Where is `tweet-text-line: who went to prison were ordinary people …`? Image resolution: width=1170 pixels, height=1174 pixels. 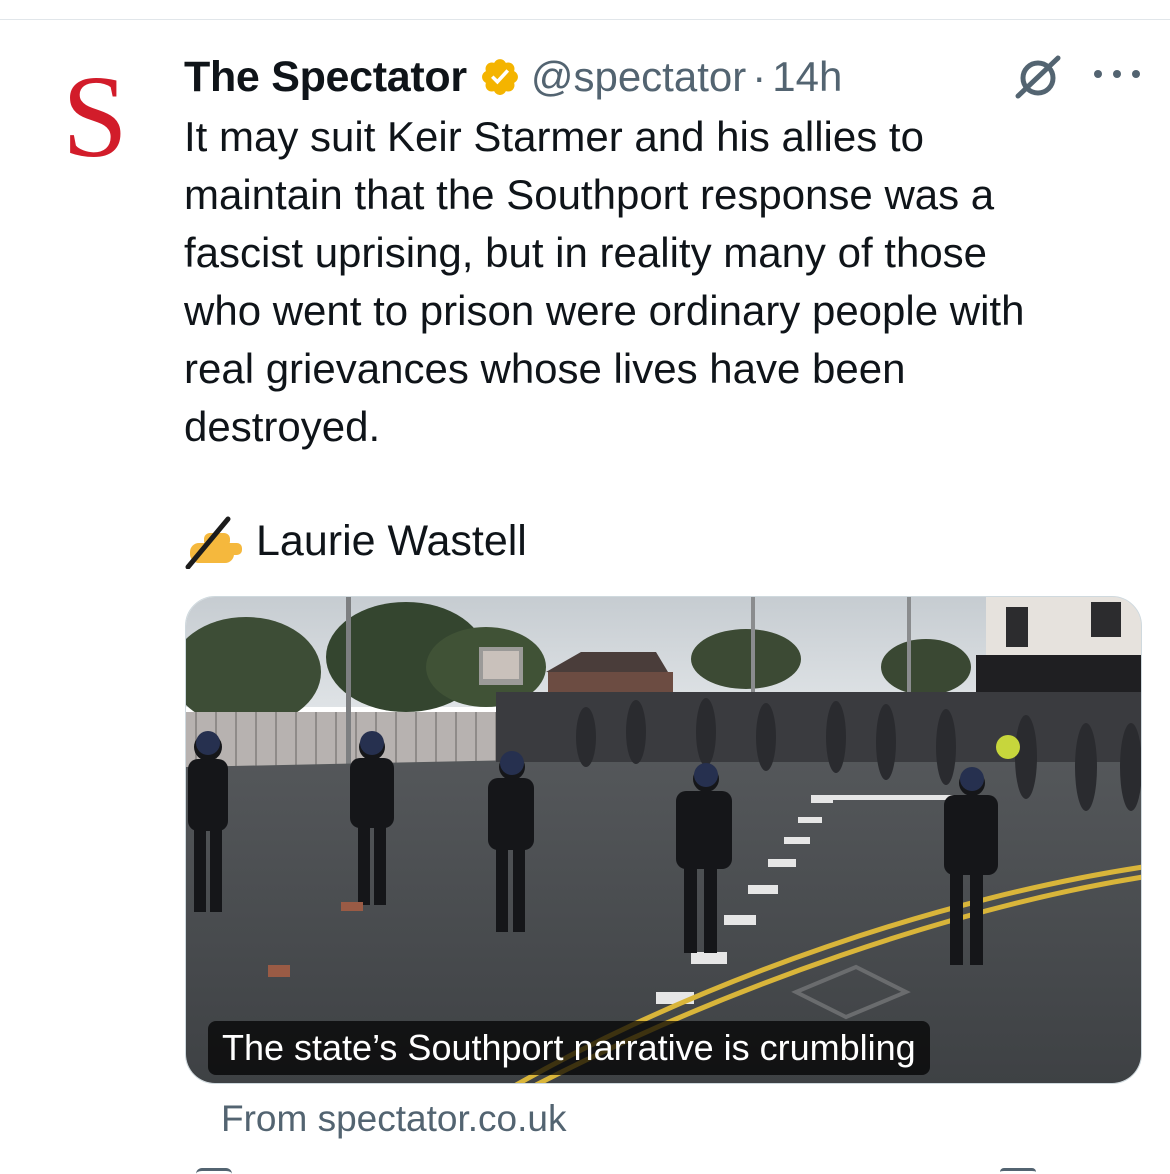
tweet-text-line: who went to prison were ordinary people … is located at coordinates (604, 310).